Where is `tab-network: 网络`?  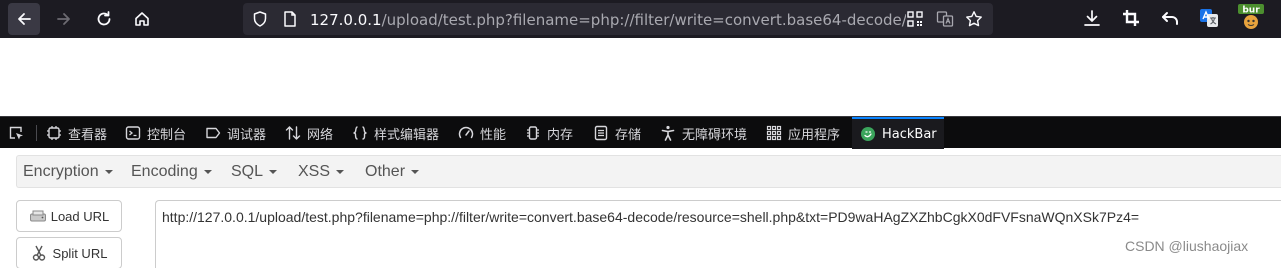 tab-network: 网络 is located at coordinates (309, 133).